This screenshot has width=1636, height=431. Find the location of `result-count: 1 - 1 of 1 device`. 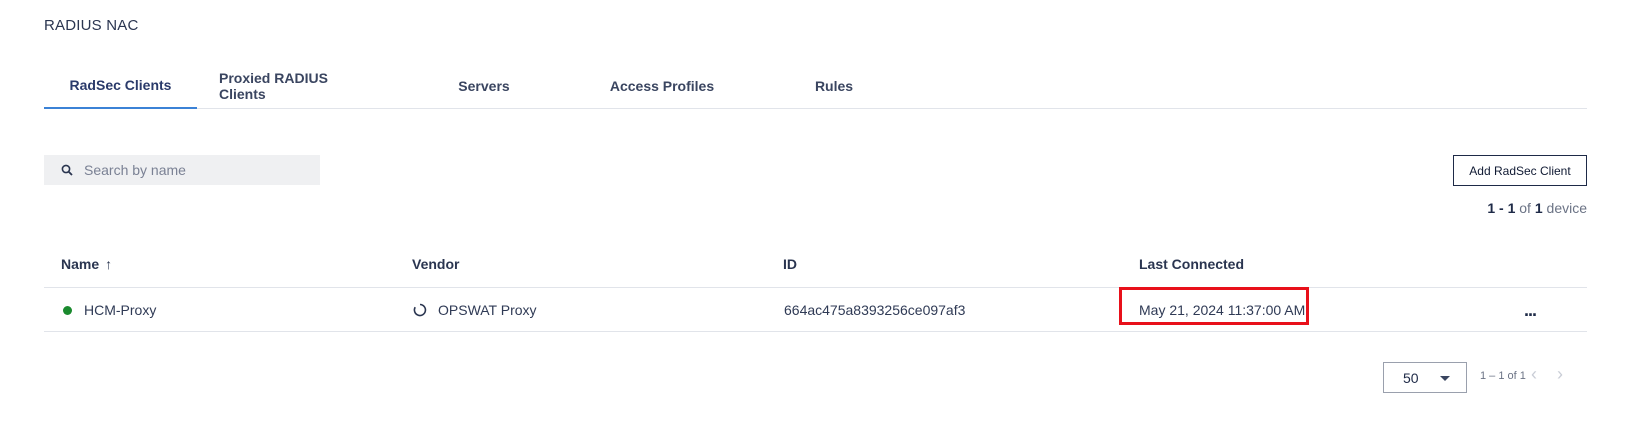

result-count: 1 - 1 of 1 device is located at coordinates (1537, 208).